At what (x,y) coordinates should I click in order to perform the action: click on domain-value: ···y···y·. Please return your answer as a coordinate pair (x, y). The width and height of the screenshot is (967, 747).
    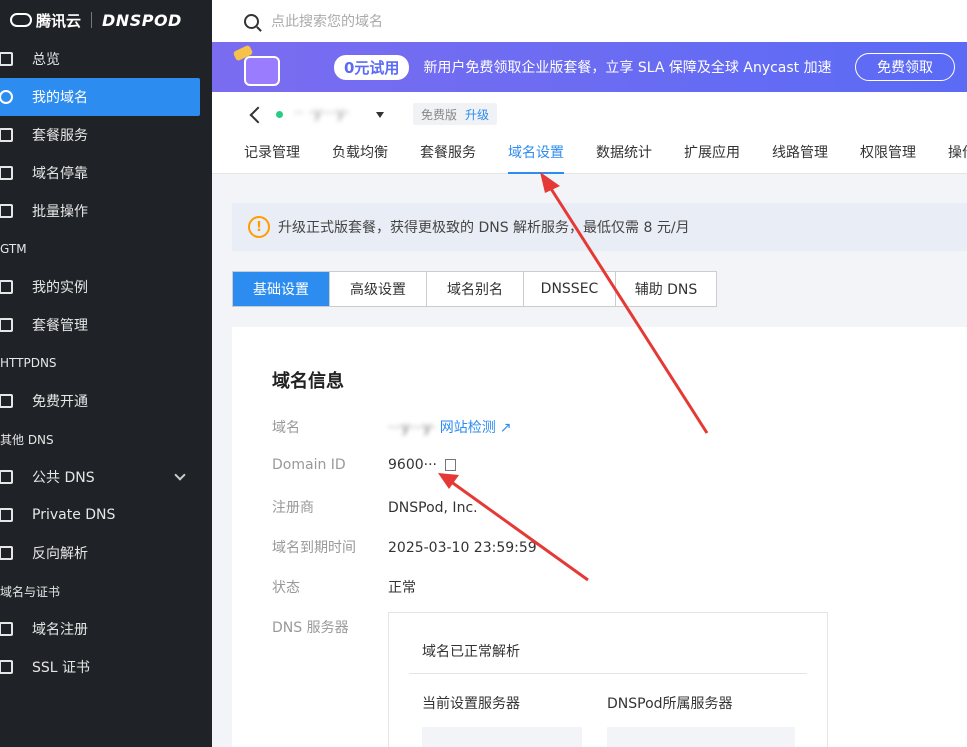
    Looking at the image, I should click on (412, 428).